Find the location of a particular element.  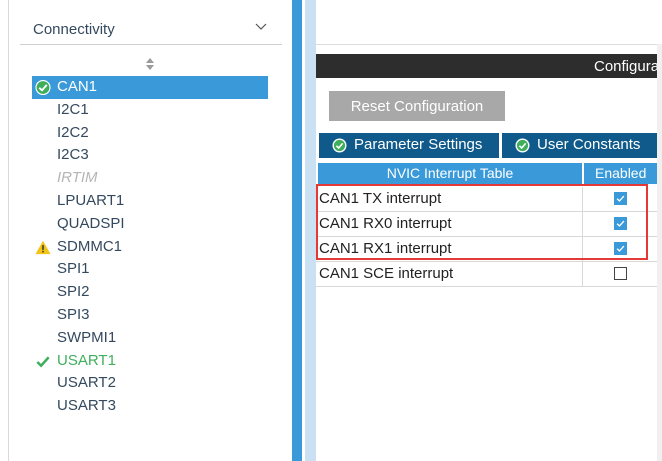

peripheral-label: I2C3 is located at coordinates (73, 155).